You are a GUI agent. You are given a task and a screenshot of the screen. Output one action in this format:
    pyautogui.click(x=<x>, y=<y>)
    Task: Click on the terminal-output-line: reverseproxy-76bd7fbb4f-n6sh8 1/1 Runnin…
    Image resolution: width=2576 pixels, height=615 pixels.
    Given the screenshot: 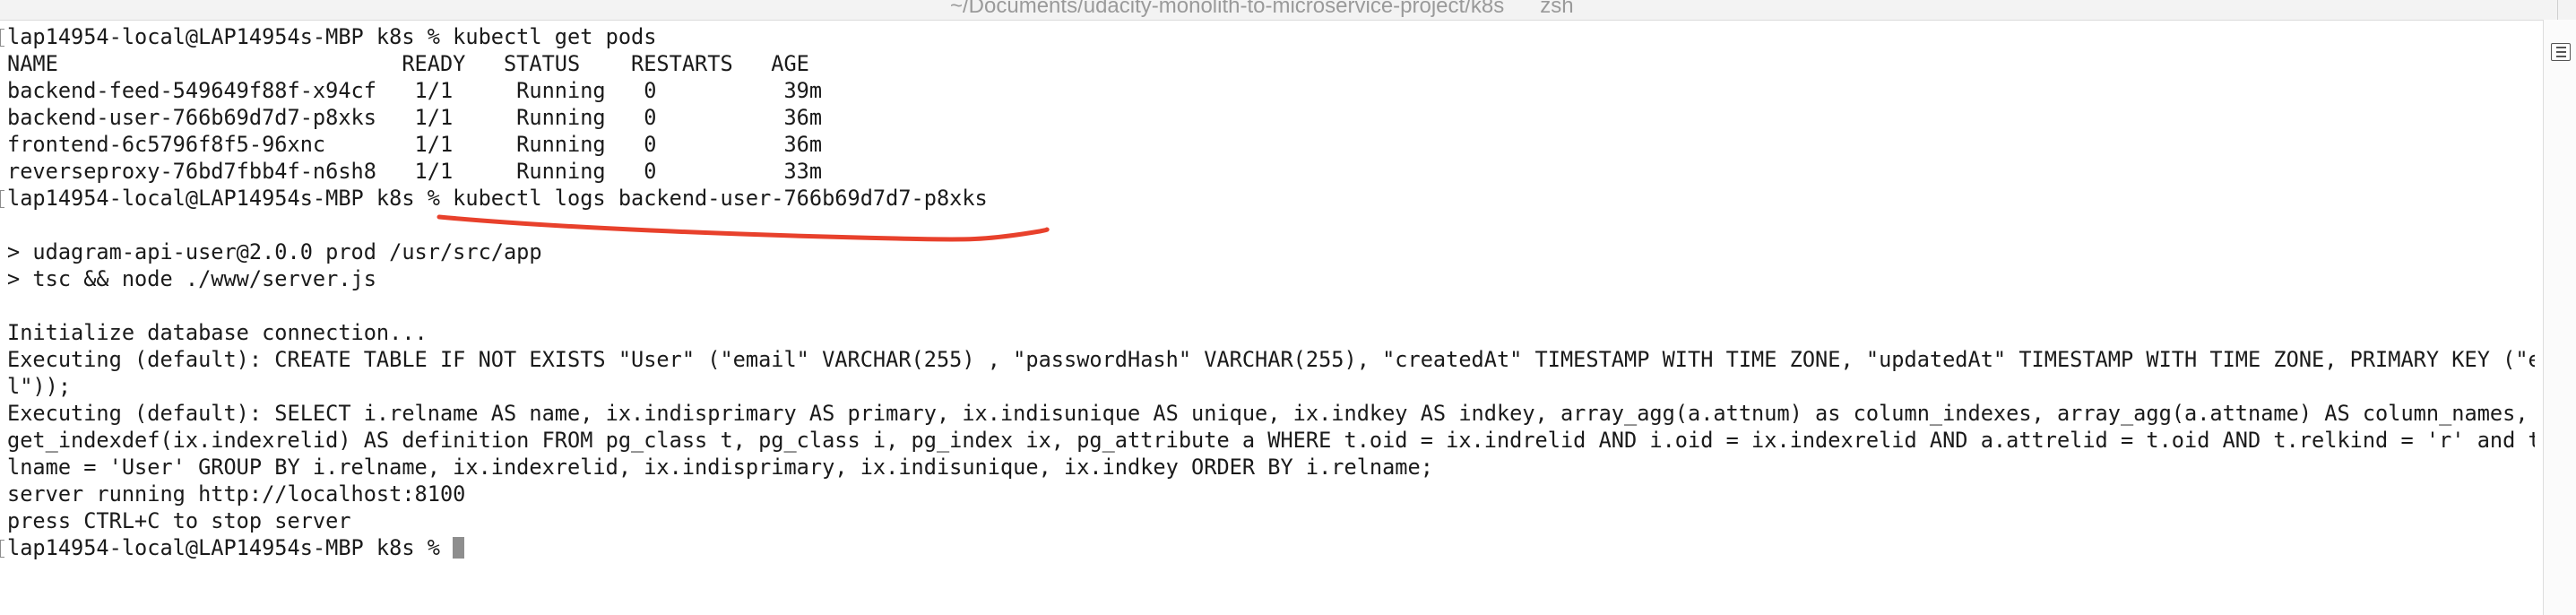 What is the action you would take?
    pyautogui.click(x=1271, y=171)
    